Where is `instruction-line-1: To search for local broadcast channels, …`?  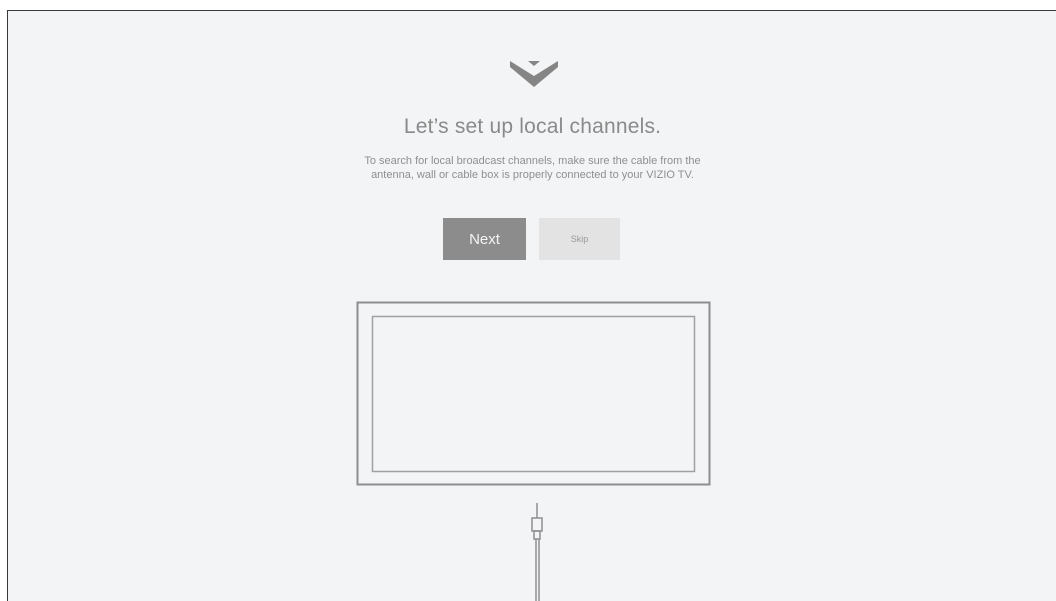 instruction-line-1: To search for local broadcast channels, … is located at coordinates (532, 161).